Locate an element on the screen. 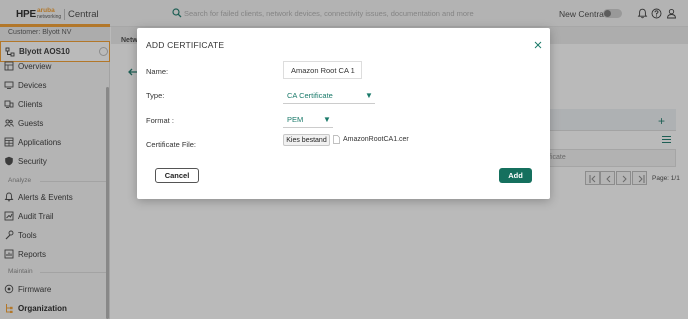  close-icon is located at coordinates (538, 45).